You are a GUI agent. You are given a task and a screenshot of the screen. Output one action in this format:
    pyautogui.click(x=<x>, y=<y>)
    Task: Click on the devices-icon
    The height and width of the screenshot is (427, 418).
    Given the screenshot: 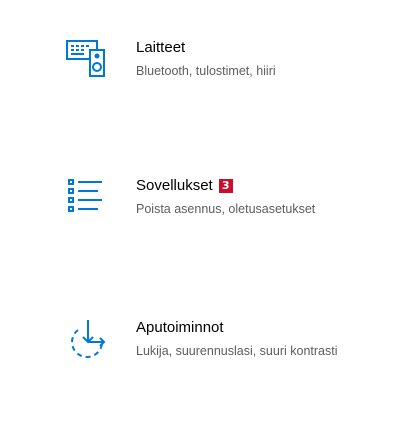 What is the action you would take?
    pyautogui.click(x=86, y=60)
    